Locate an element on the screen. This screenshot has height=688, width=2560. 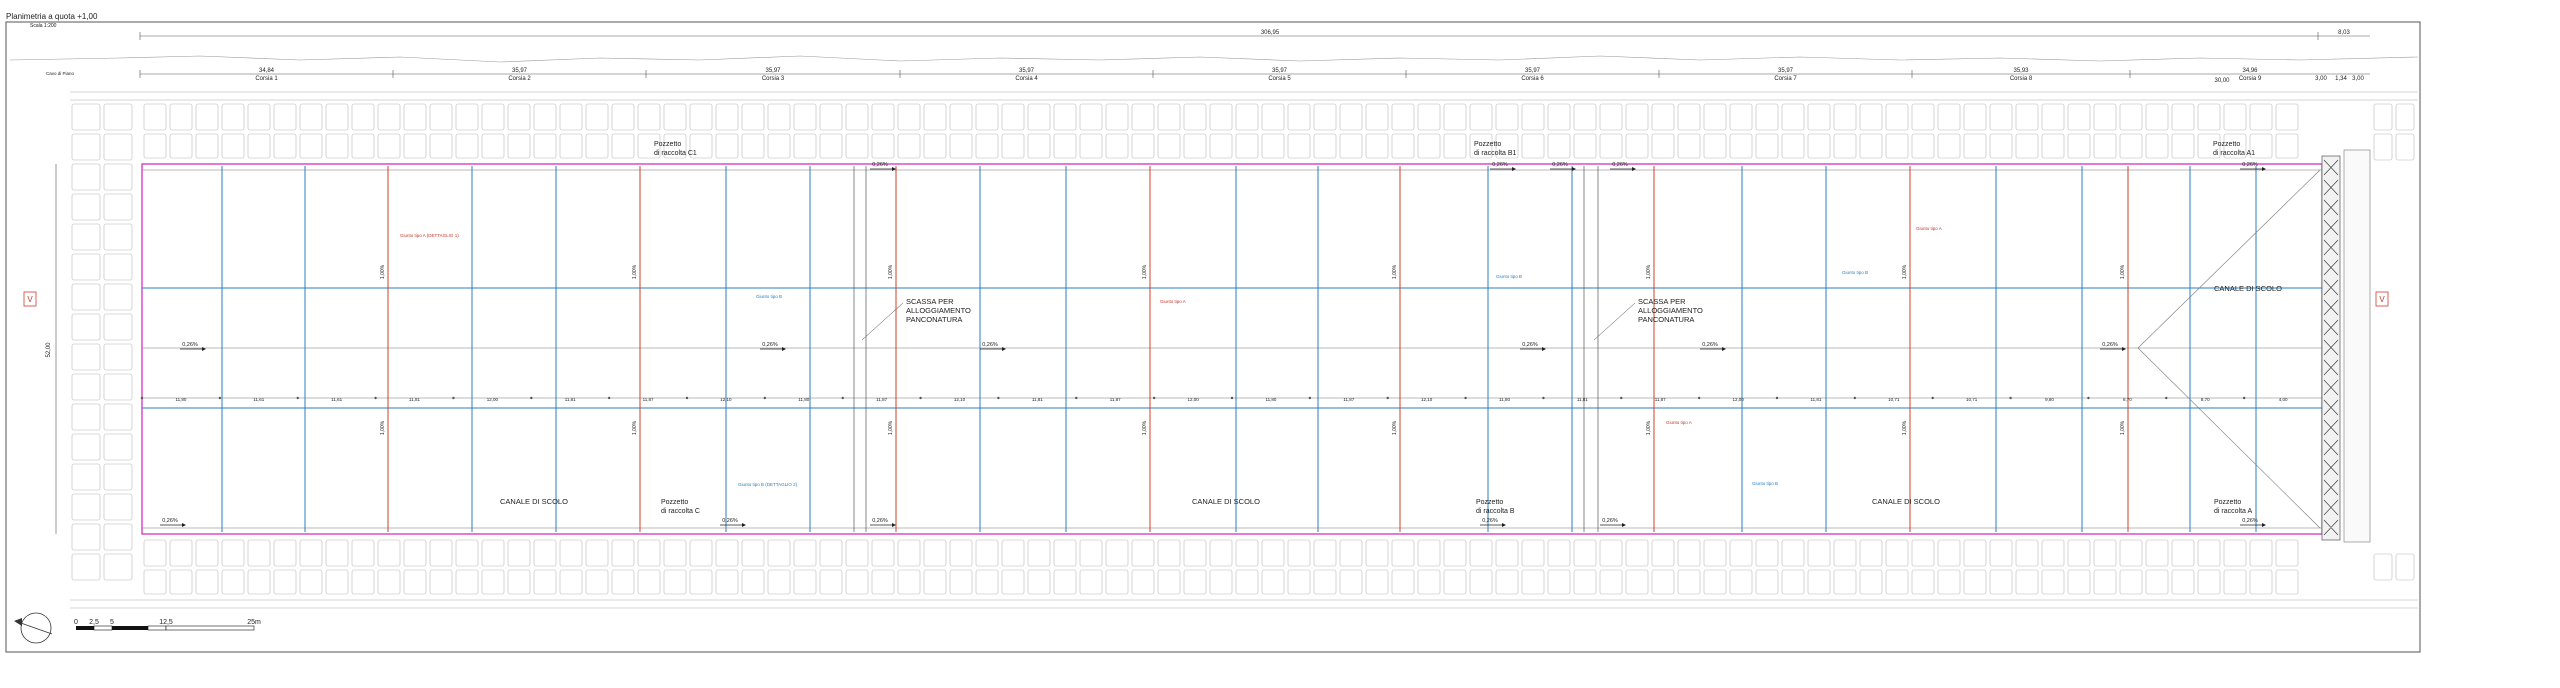
right-strip is located at coordinates (2357, 346).